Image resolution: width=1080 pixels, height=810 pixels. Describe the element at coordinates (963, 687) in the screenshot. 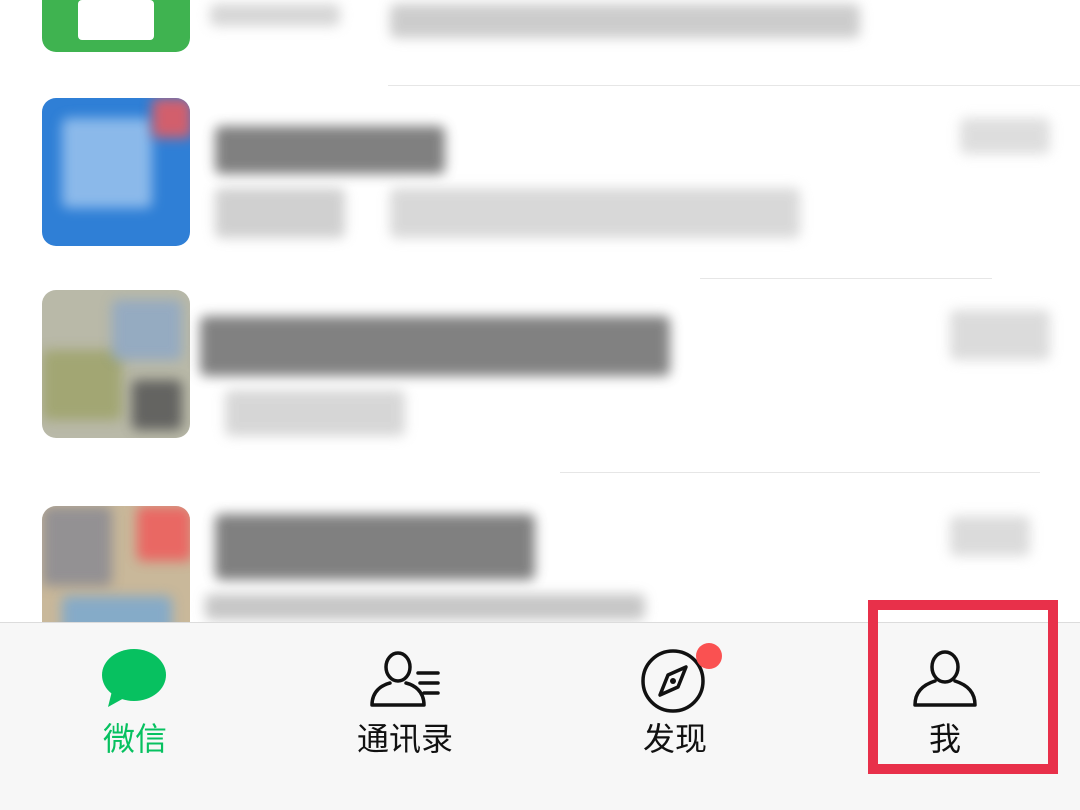

I see `highlight-box` at that location.